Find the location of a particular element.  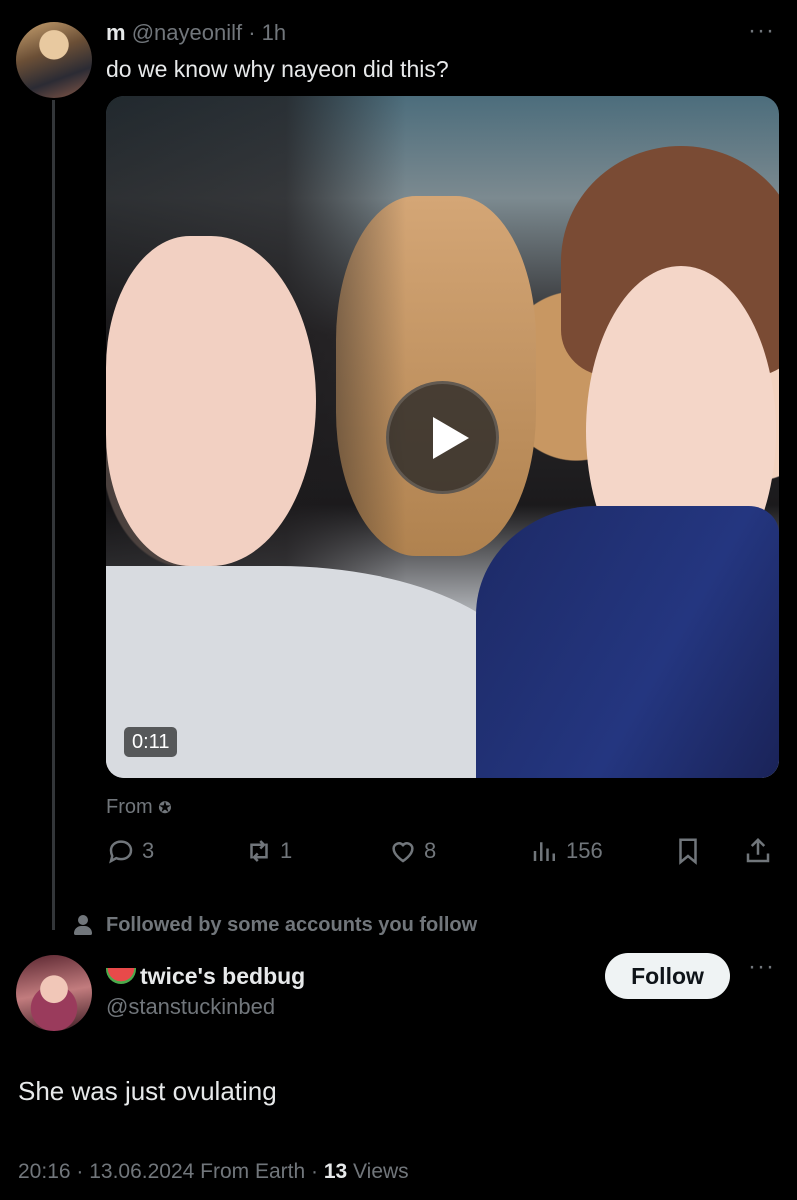

reply-meta: 20:16 · 13.06.2024 From Earth · 13 Views is located at coordinates (213, 1172).